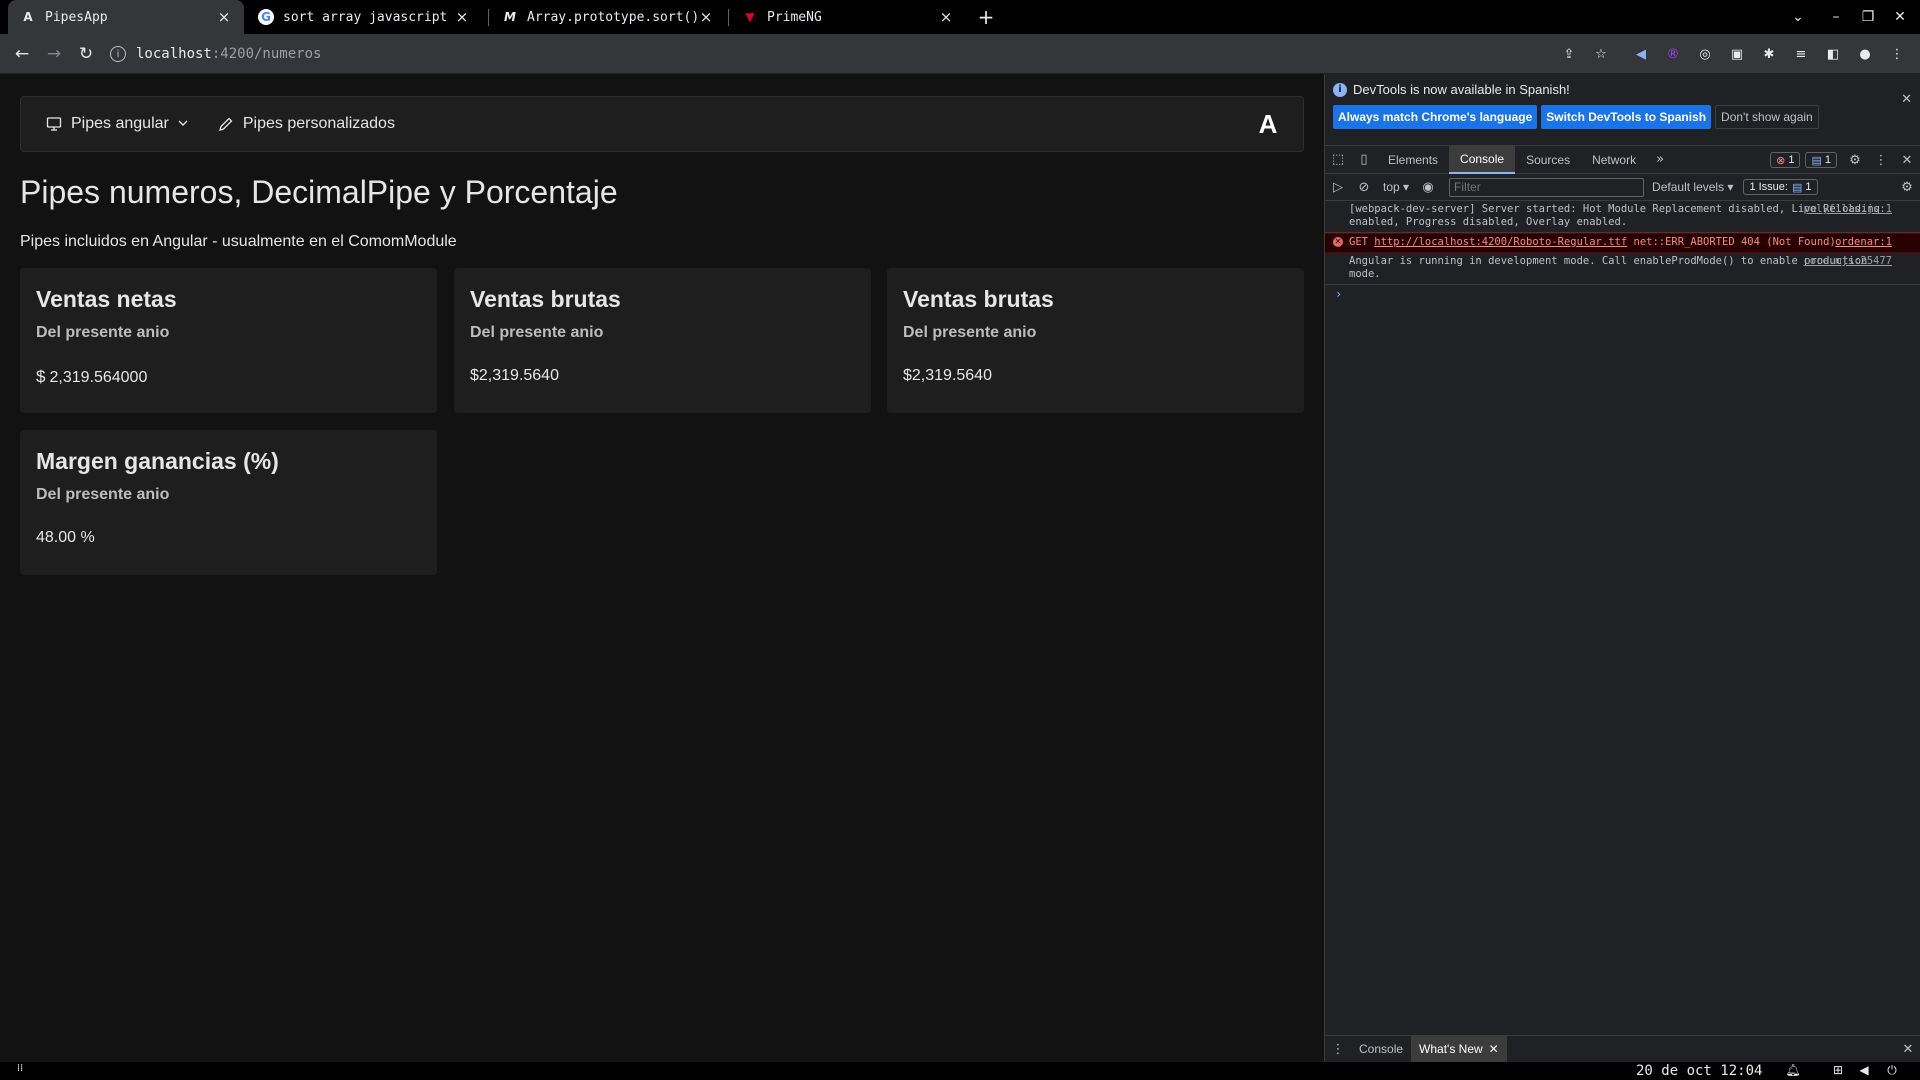  I want to click on devtools-drawer: ⋮ Console What's New ✕ ✕, so click(1622, 1048).